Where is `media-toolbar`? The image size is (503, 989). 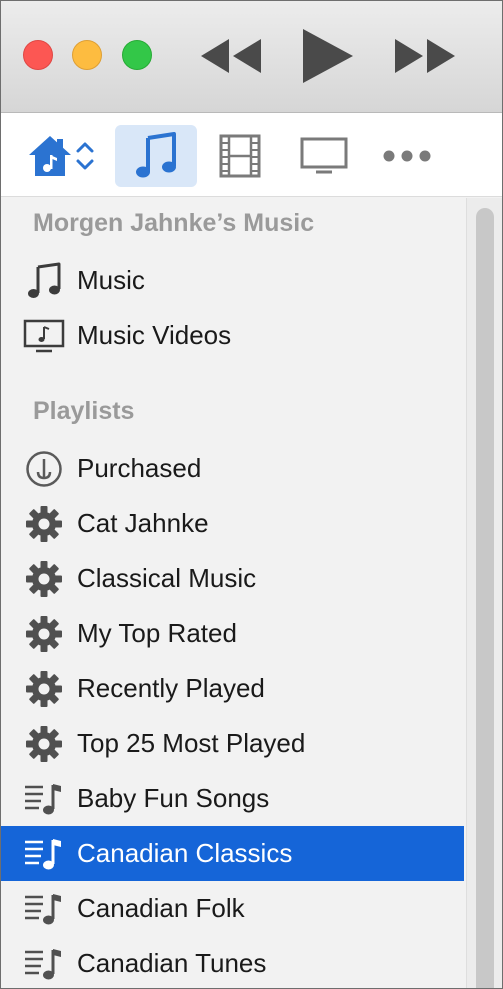 media-toolbar is located at coordinates (251, 155).